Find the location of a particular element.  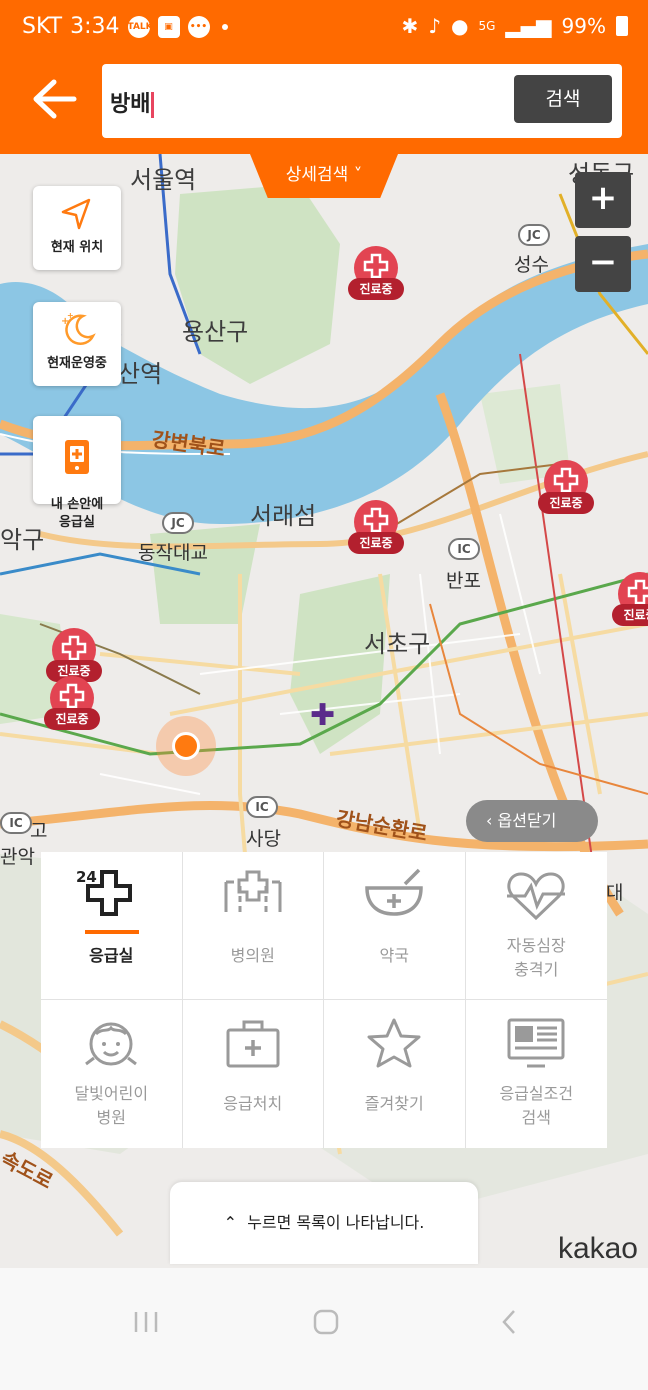

clock: 3:34 is located at coordinates (95, 26).